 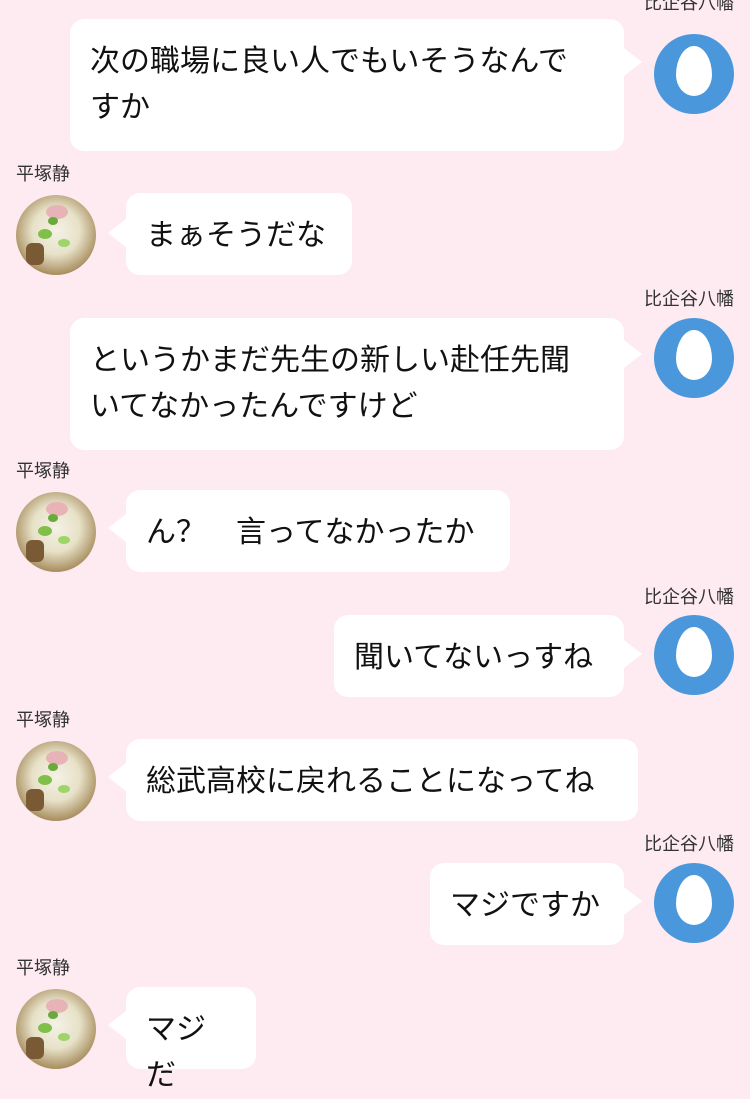 I want to click on message-bubble: ん？ 言ってなかったか, so click(x=318, y=531).